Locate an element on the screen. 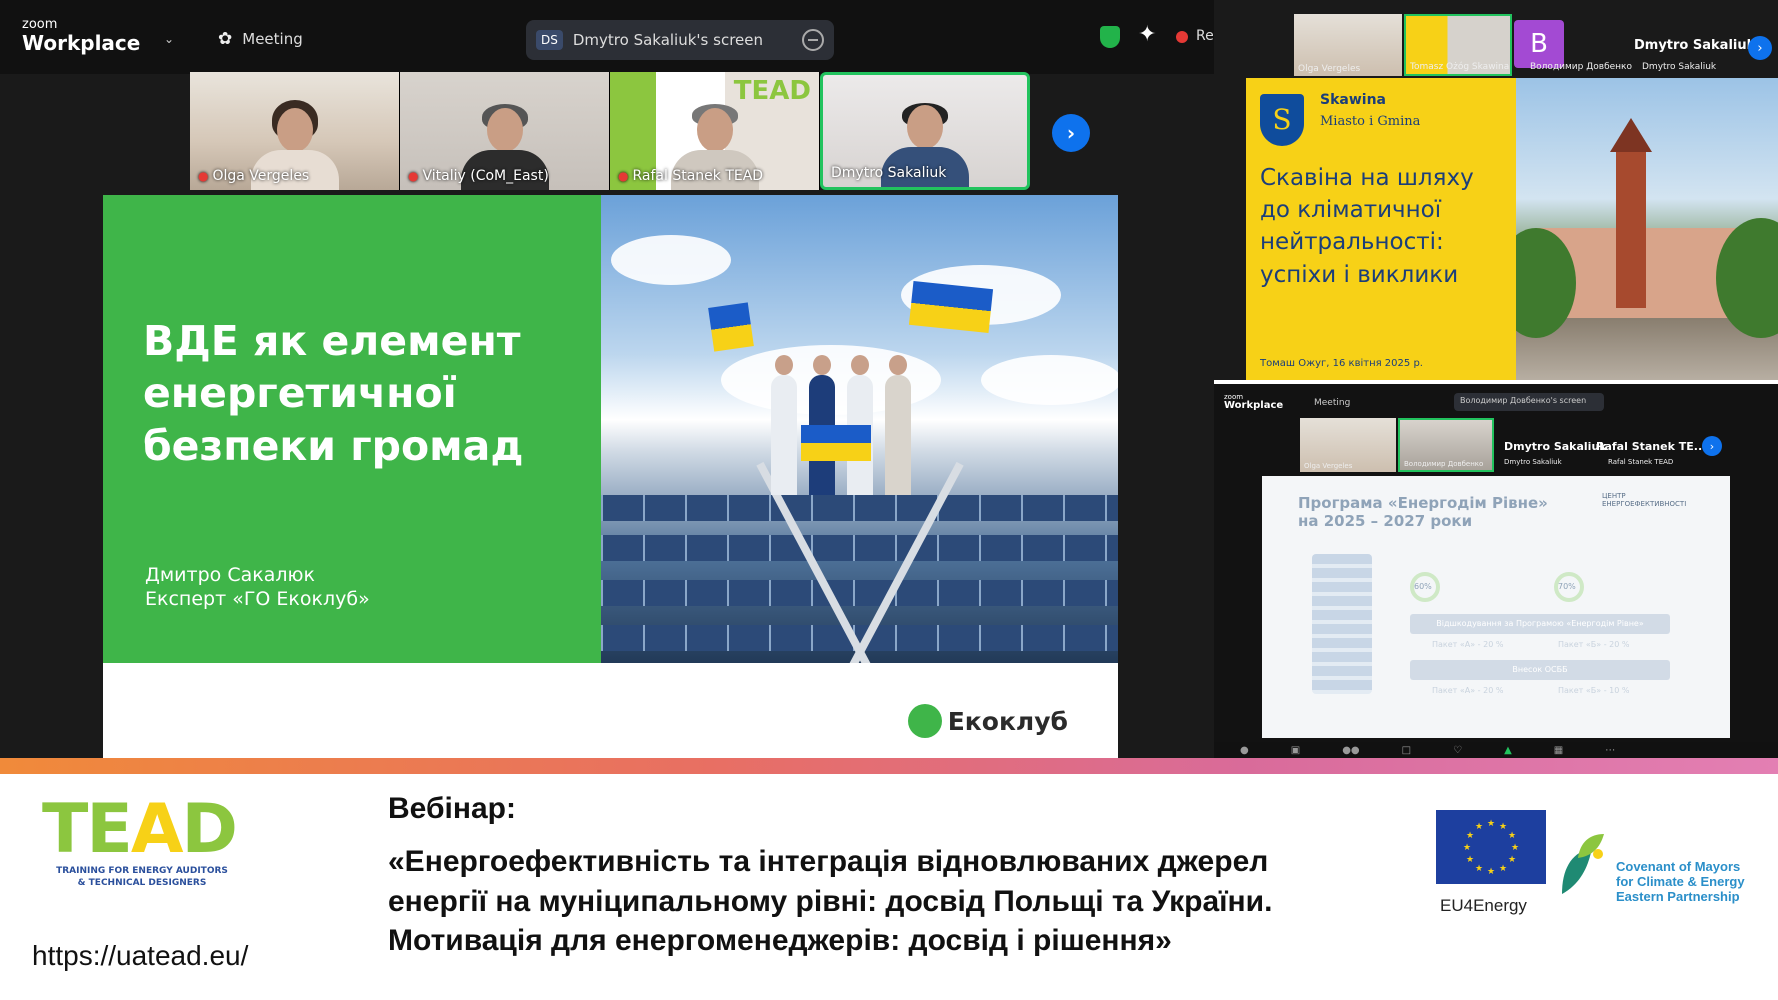 The width and height of the screenshot is (1778, 1000). covenant-of-mayors-leaf-icon is located at coordinates (1583, 864).